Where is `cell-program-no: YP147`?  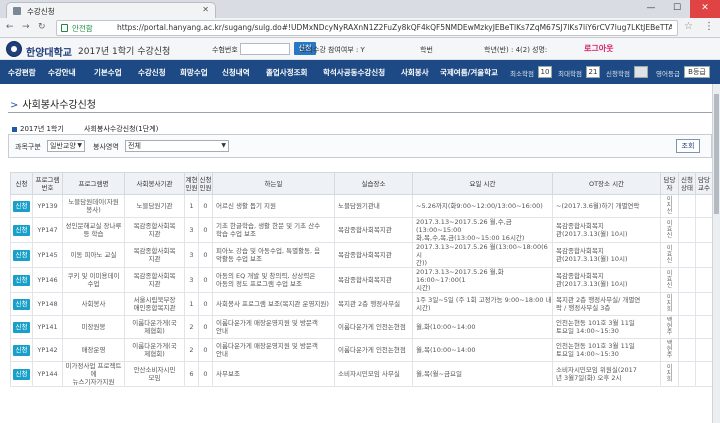 cell-program-no: YP147 is located at coordinates (47, 230).